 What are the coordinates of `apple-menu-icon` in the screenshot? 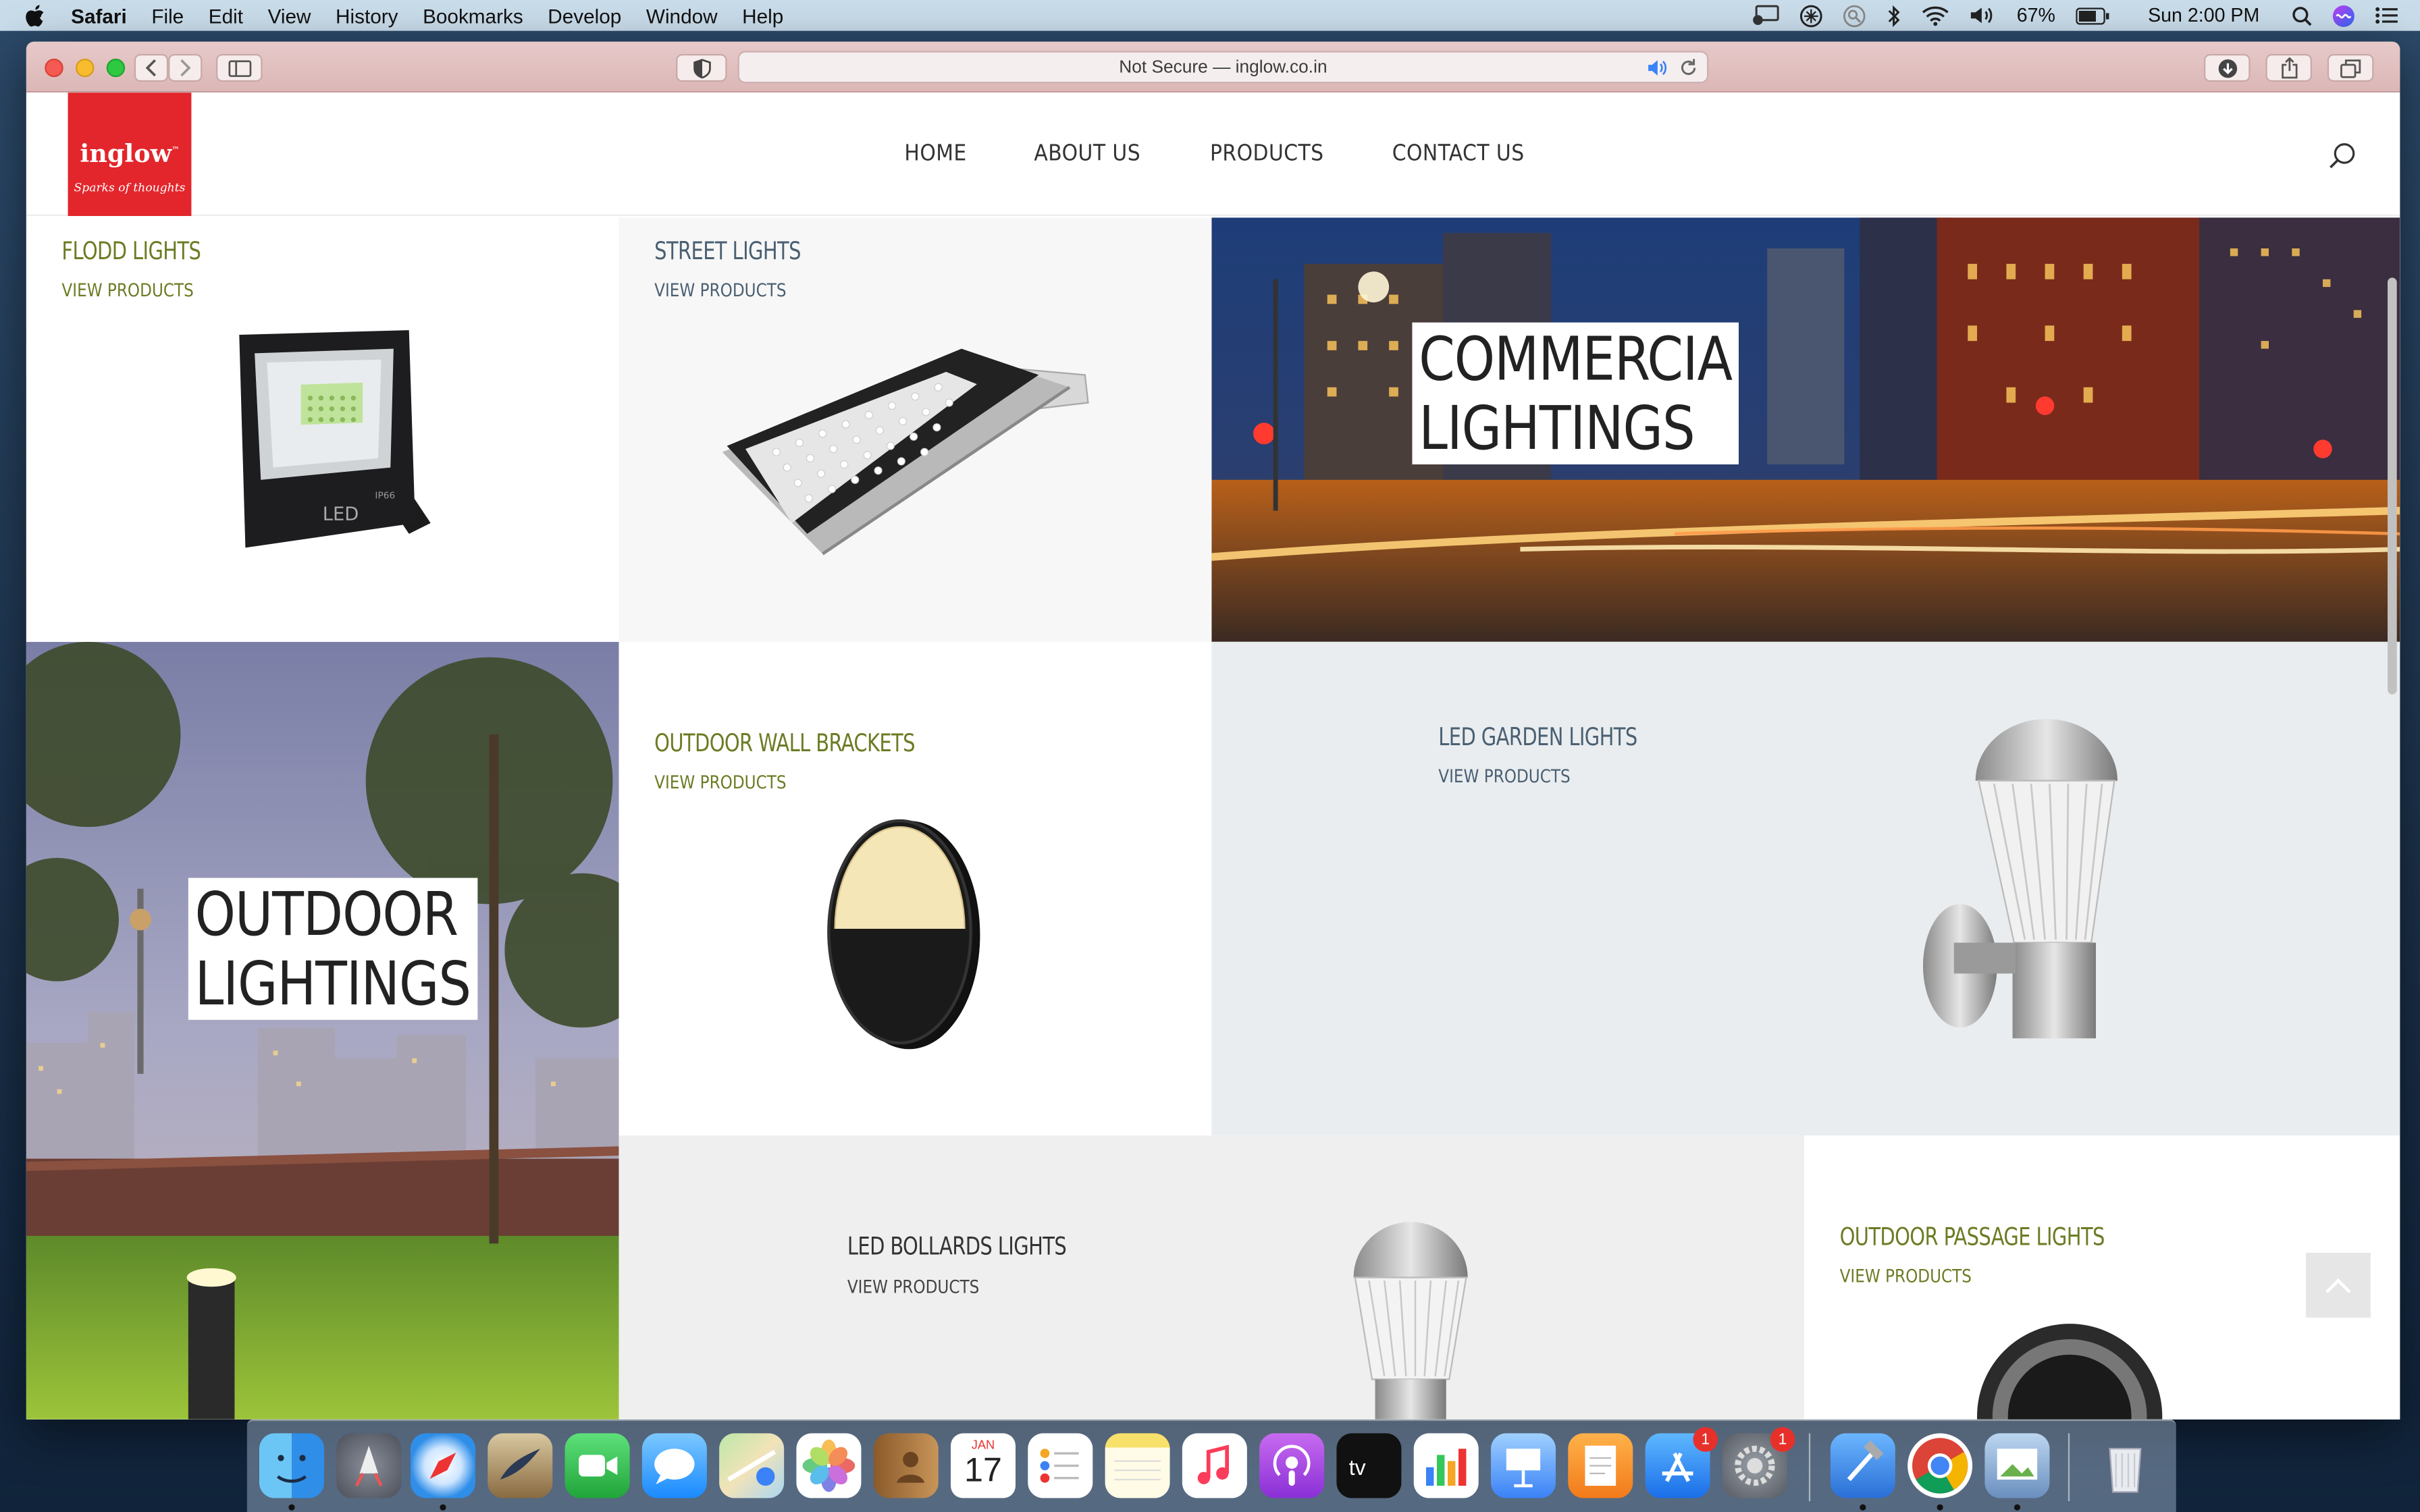 It's located at (39, 15).